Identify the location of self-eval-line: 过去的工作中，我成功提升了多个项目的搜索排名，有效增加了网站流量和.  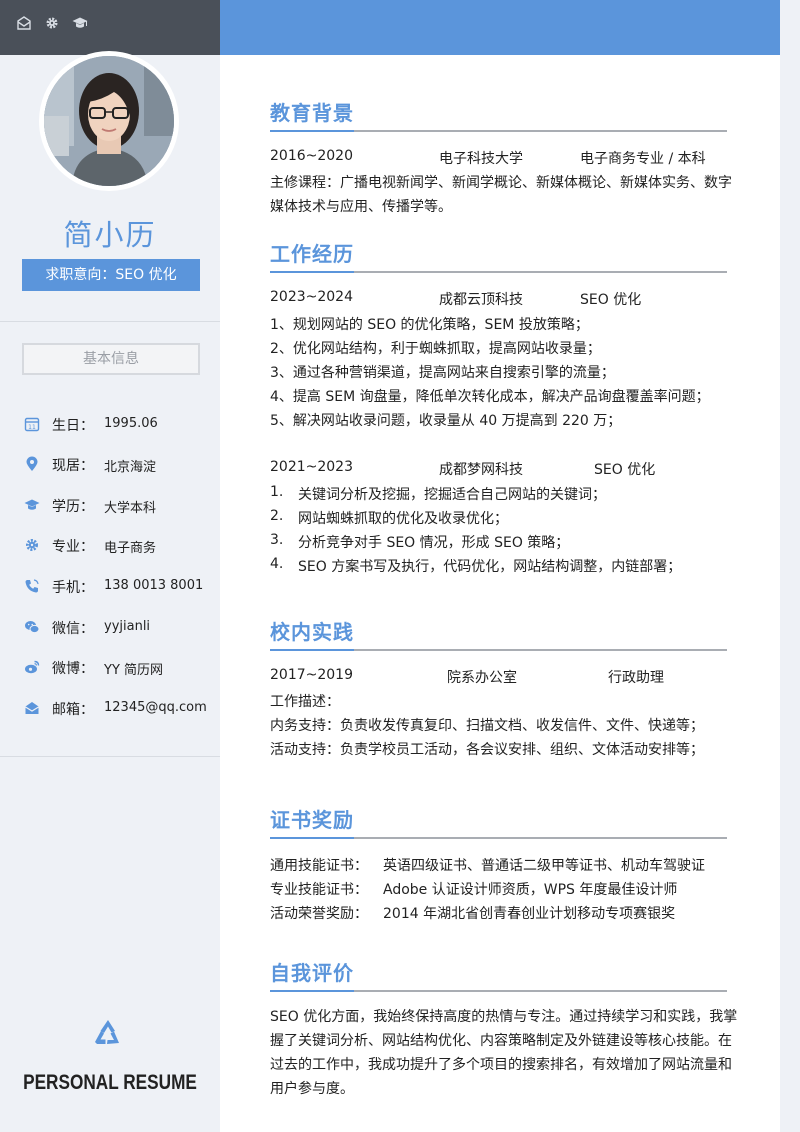
(501, 1065).